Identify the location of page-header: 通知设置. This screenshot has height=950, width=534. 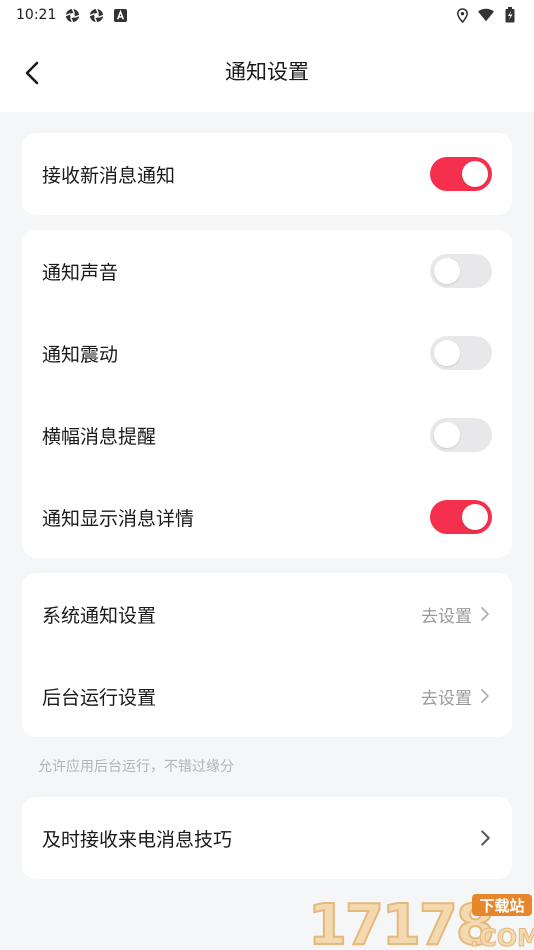
(267, 71).